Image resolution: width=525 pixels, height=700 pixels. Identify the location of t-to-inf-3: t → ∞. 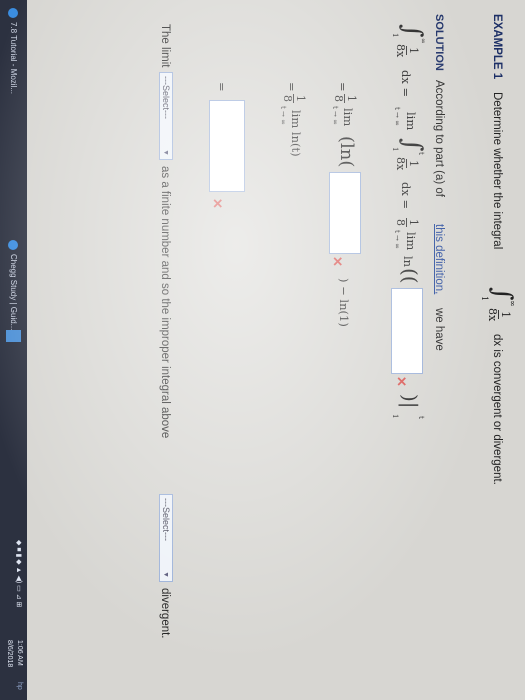
(335, 115).